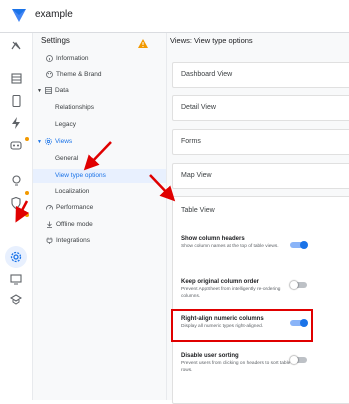 The height and width of the screenshot is (404, 349). Describe the element at coordinates (16, 123) in the screenshot. I see `bolt-icon` at that location.